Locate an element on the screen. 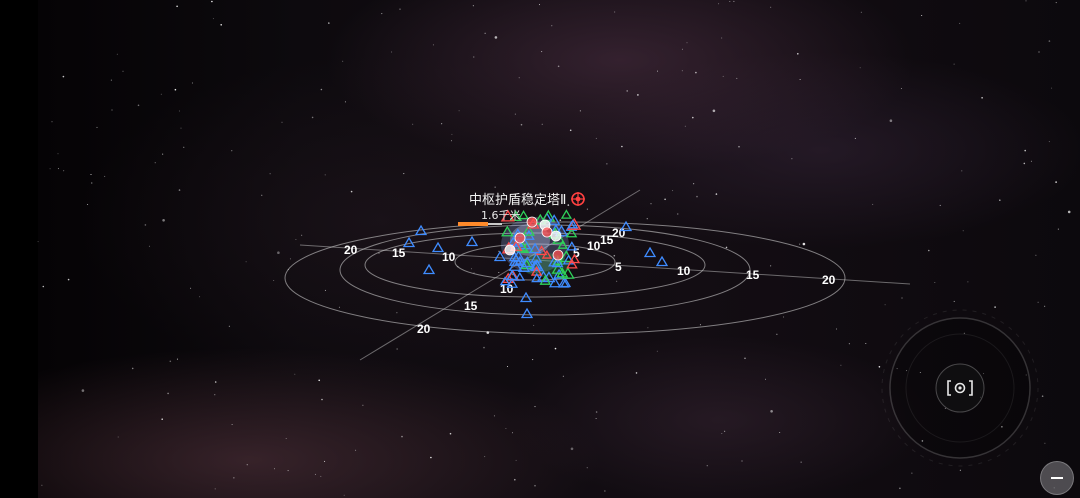 This screenshot has width=1080, height=498. distance-label: 15 is located at coordinates (753, 275).